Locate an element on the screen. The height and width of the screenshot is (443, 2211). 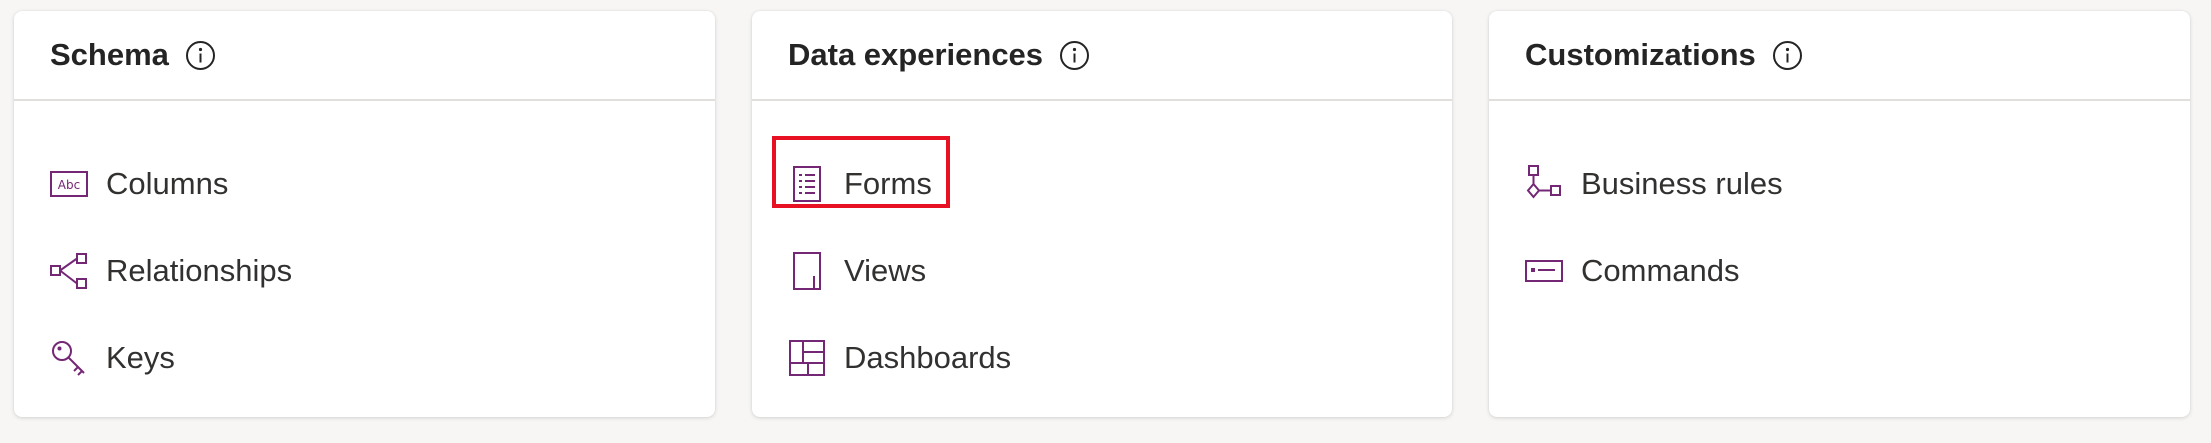
schema-title: Schema is located at coordinates (109, 54).